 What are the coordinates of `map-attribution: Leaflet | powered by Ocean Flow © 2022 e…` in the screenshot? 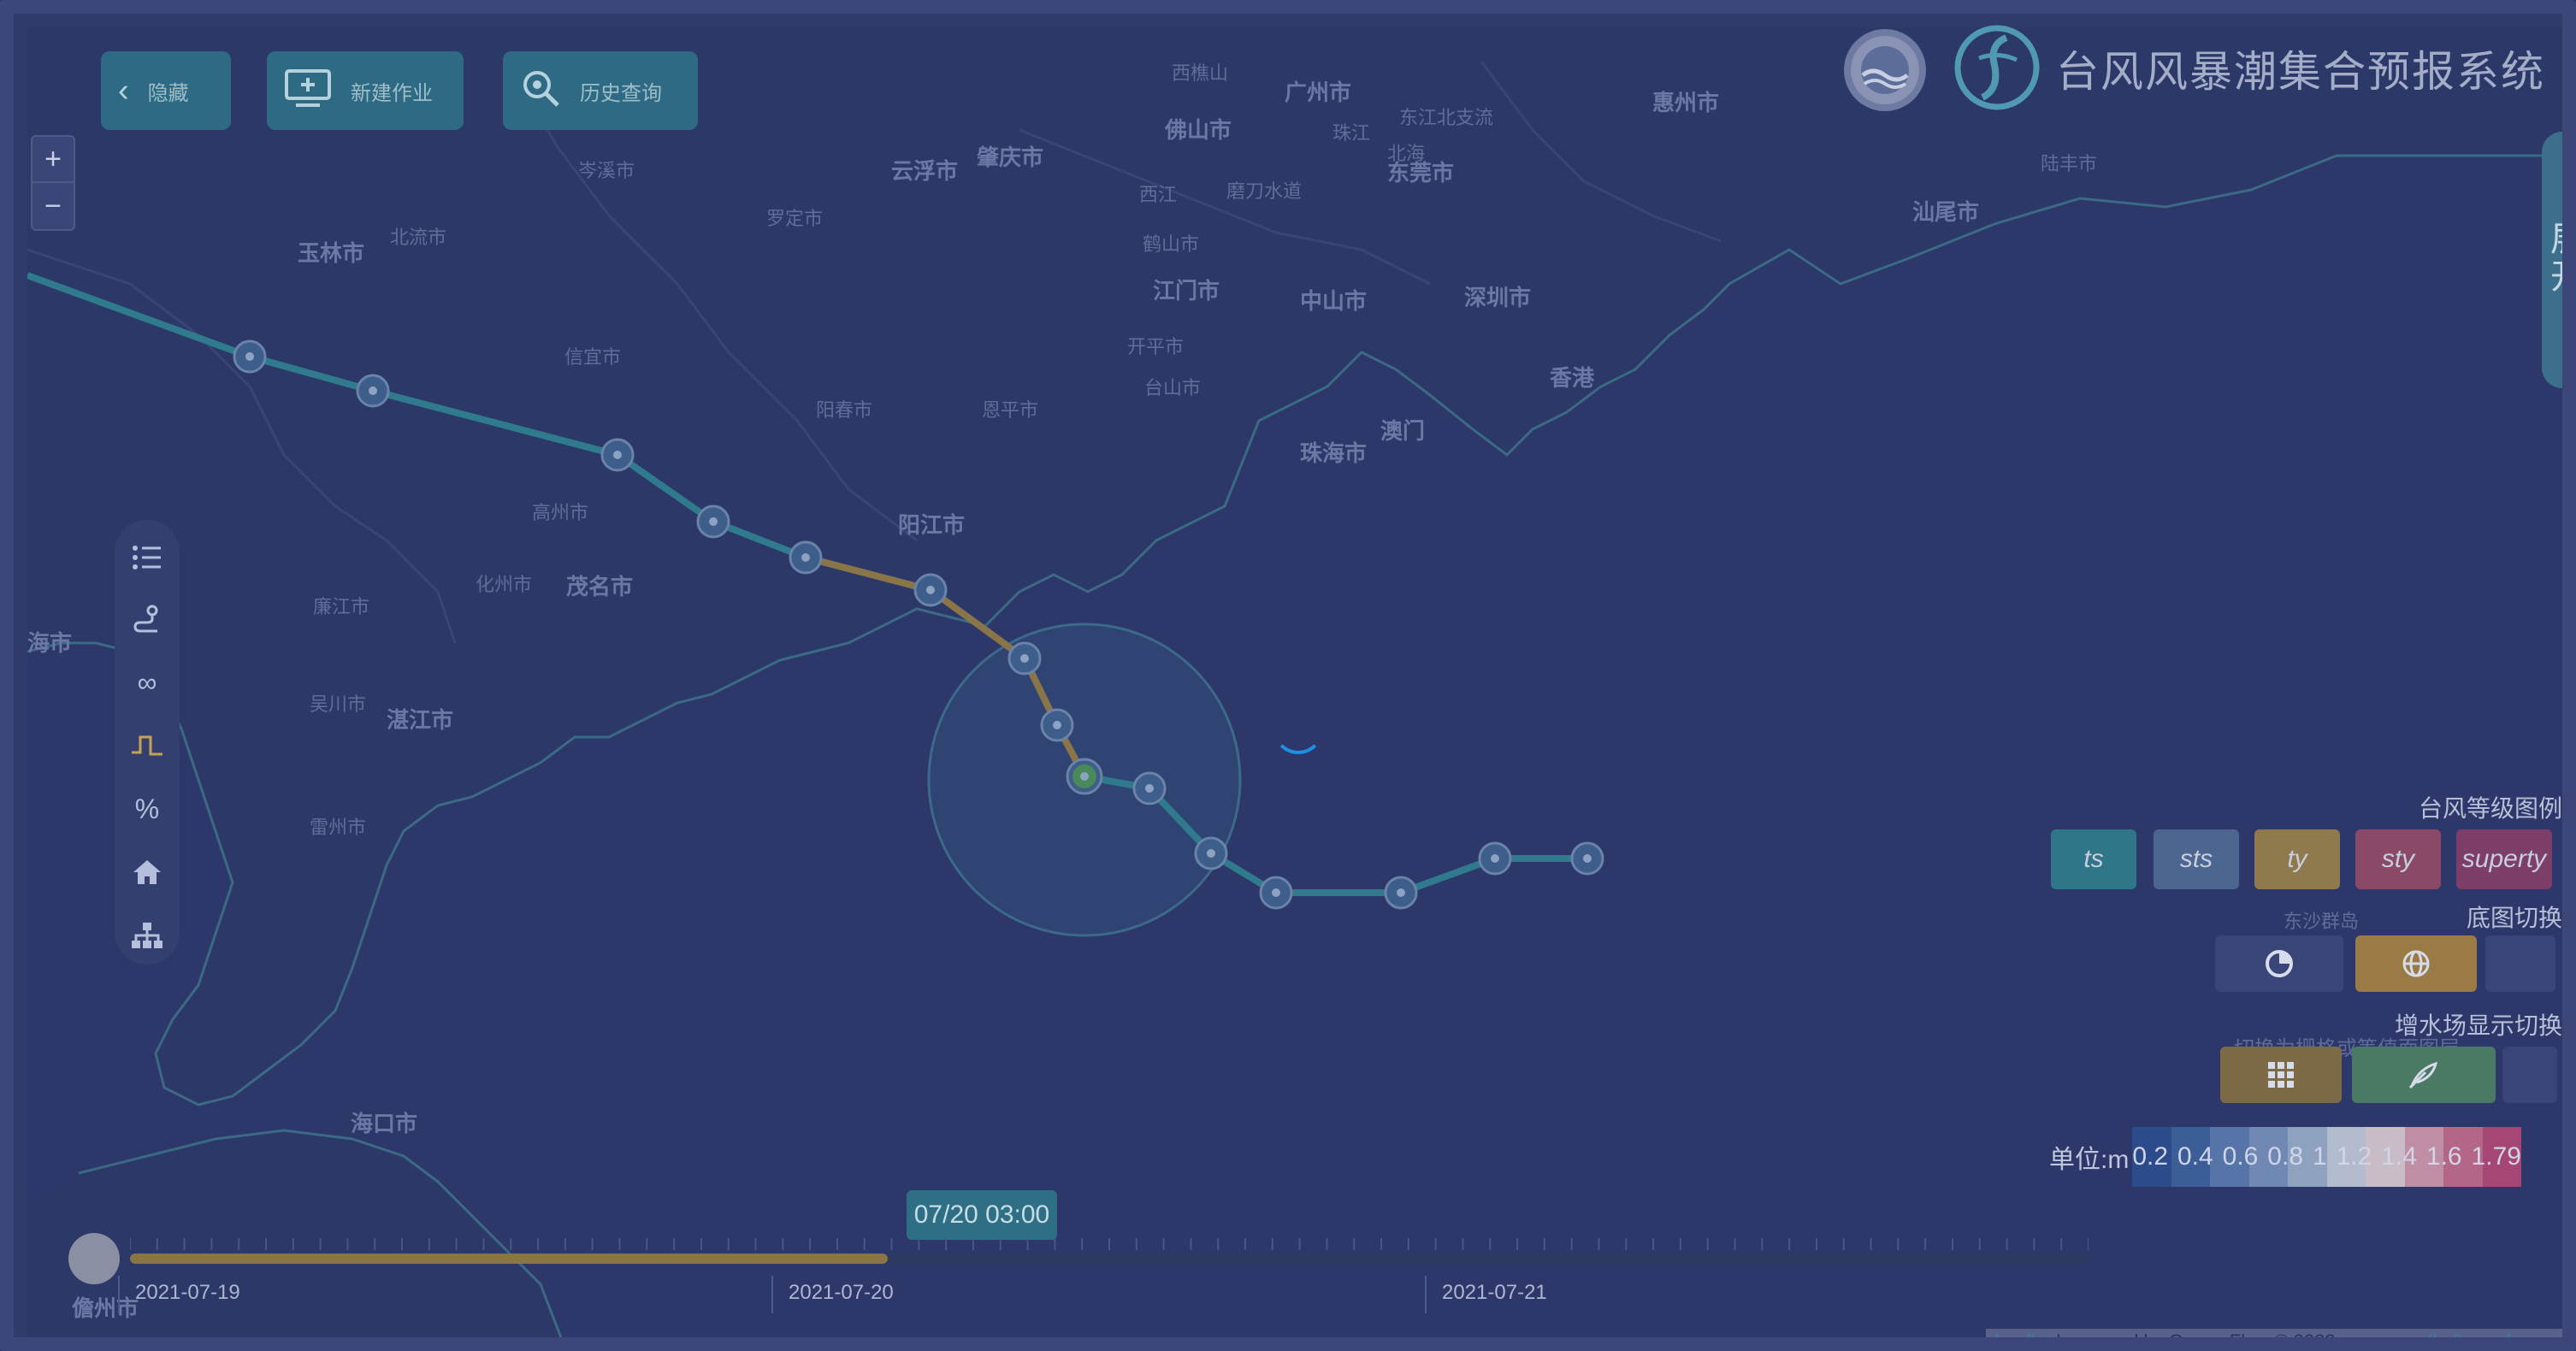 It's located at (2274, 1340).